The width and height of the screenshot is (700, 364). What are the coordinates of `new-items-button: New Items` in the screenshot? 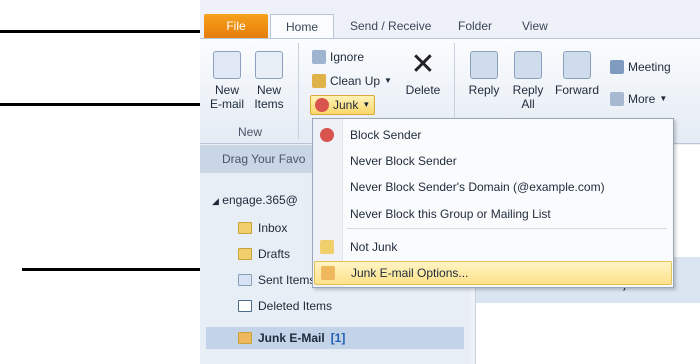 It's located at (269, 81).